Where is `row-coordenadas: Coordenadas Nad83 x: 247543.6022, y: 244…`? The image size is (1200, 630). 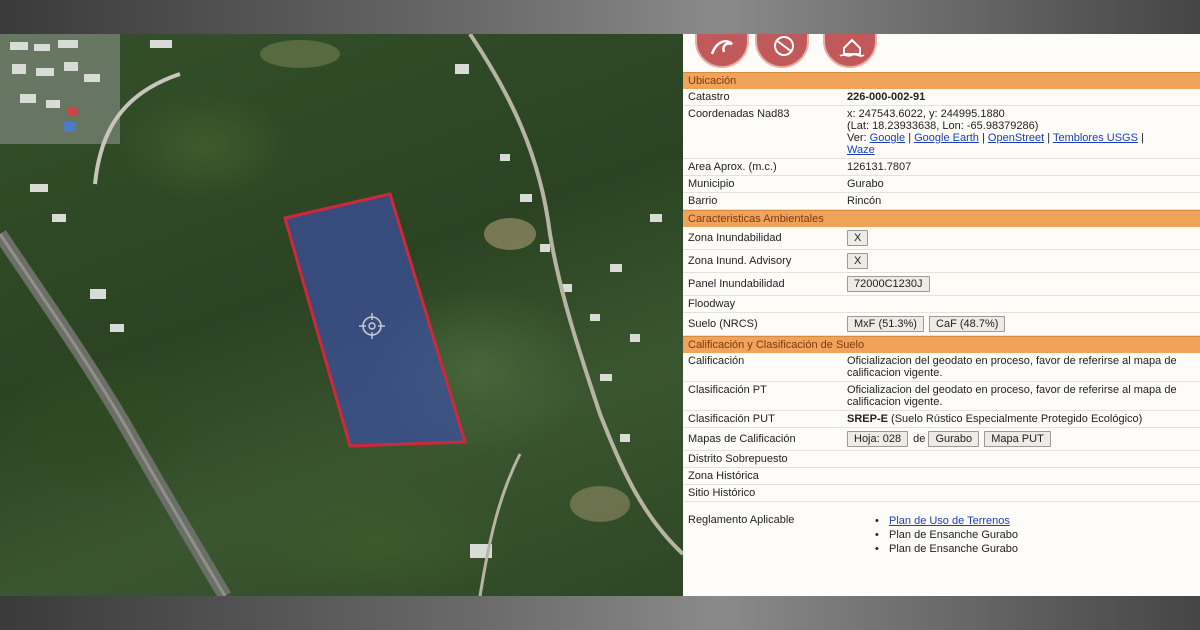
row-coordenadas: Coordenadas Nad83 x: 247543.6022, y: 244… is located at coordinates (941, 132).